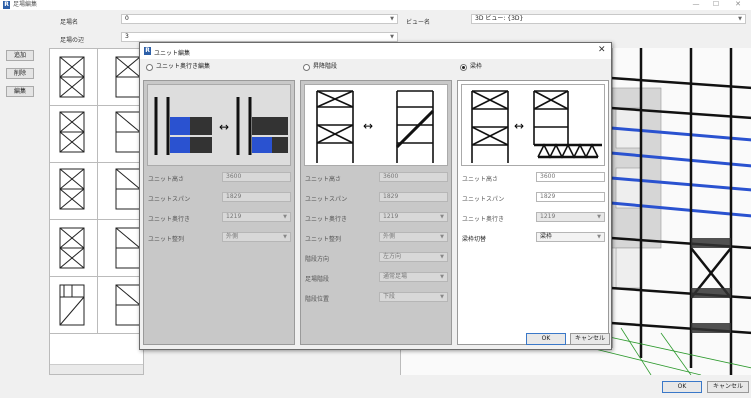 The height and width of the screenshot is (398, 751). Describe the element at coordinates (716, 5) in the screenshot. I see `maximize-icon: ☐` at that location.